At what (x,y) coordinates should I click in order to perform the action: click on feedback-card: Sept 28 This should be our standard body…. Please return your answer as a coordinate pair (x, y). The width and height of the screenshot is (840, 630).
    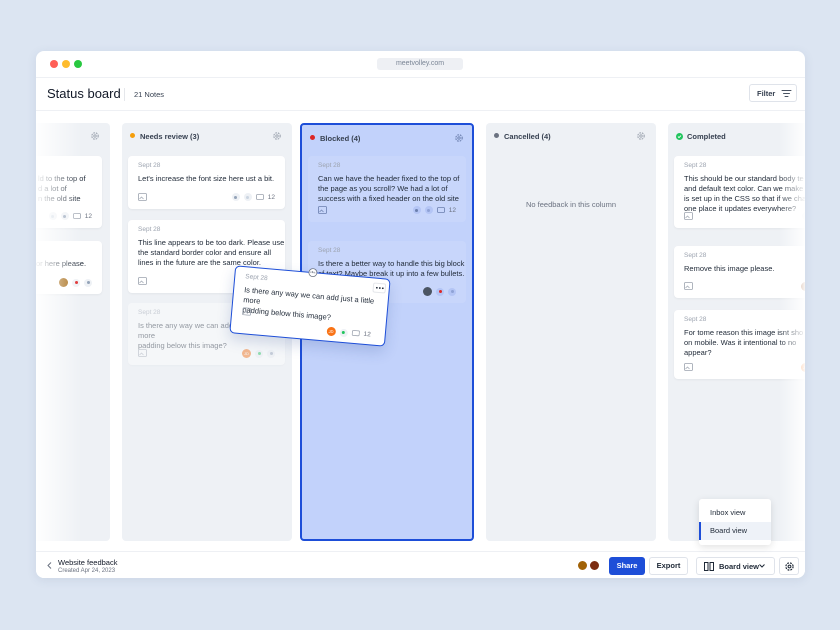
    Looking at the image, I should click on (739, 192).